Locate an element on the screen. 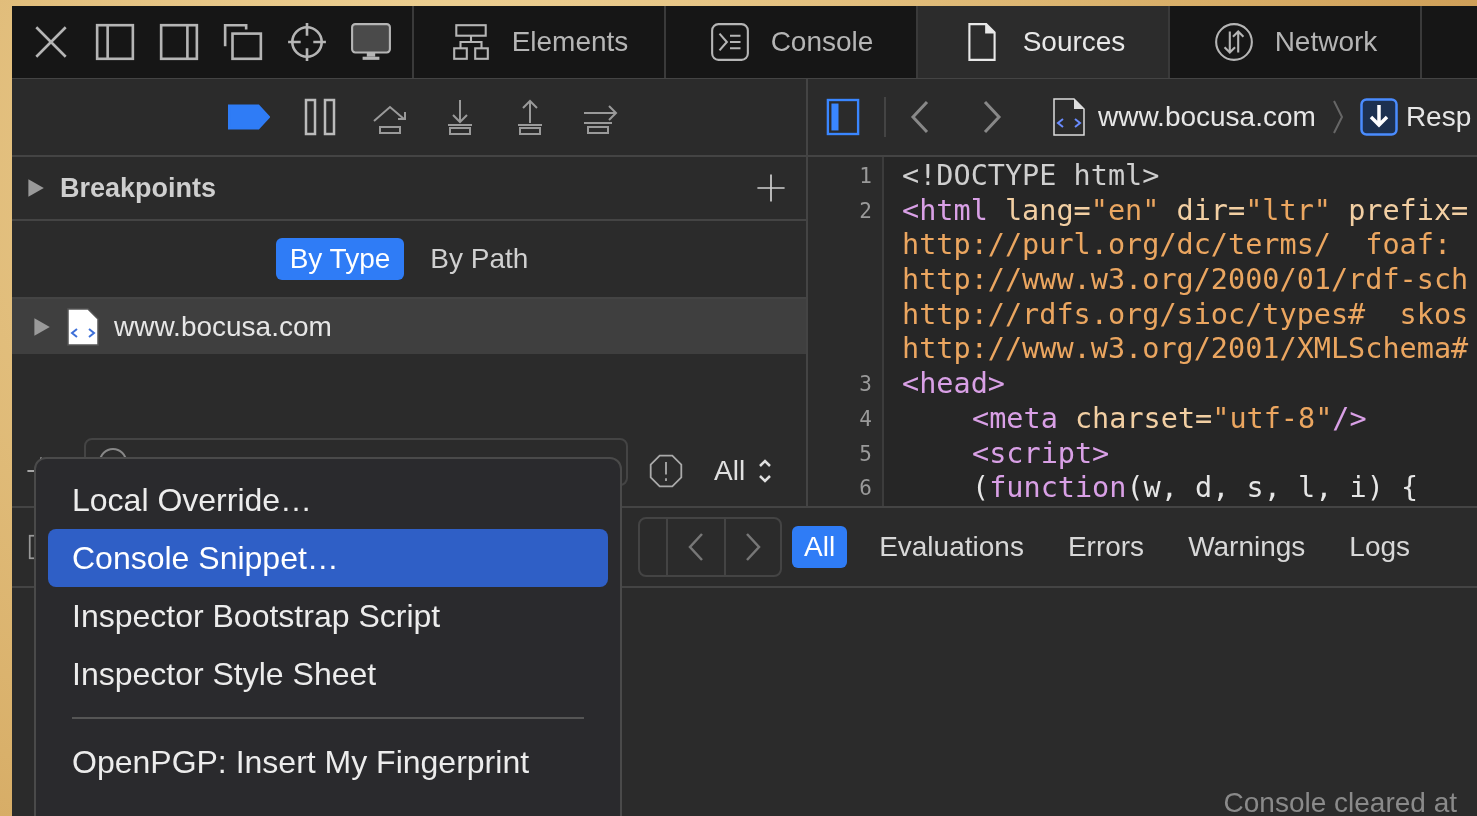 The image size is (1477, 816). tab-label: Console is located at coordinates (822, 42).